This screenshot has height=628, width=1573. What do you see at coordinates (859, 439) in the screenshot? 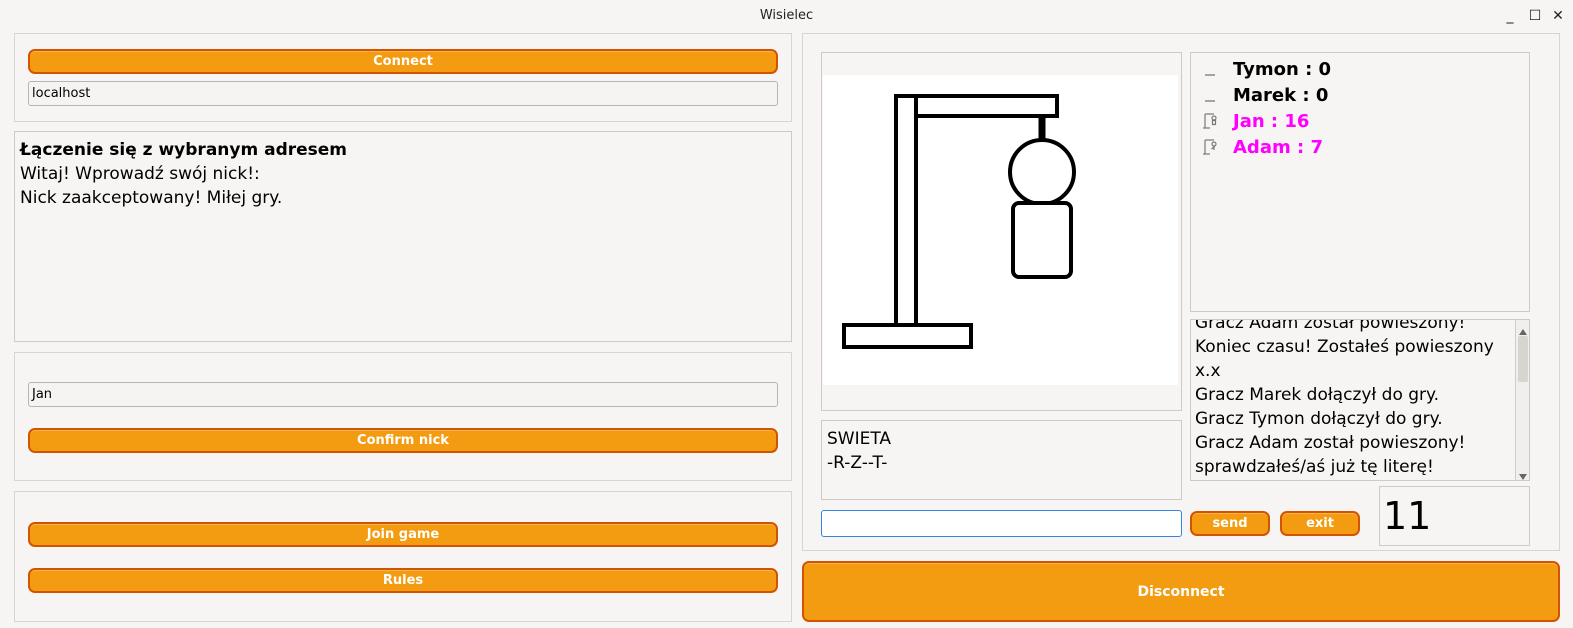
I see `word-category: SWIETA` at bounding box center [859, 439].